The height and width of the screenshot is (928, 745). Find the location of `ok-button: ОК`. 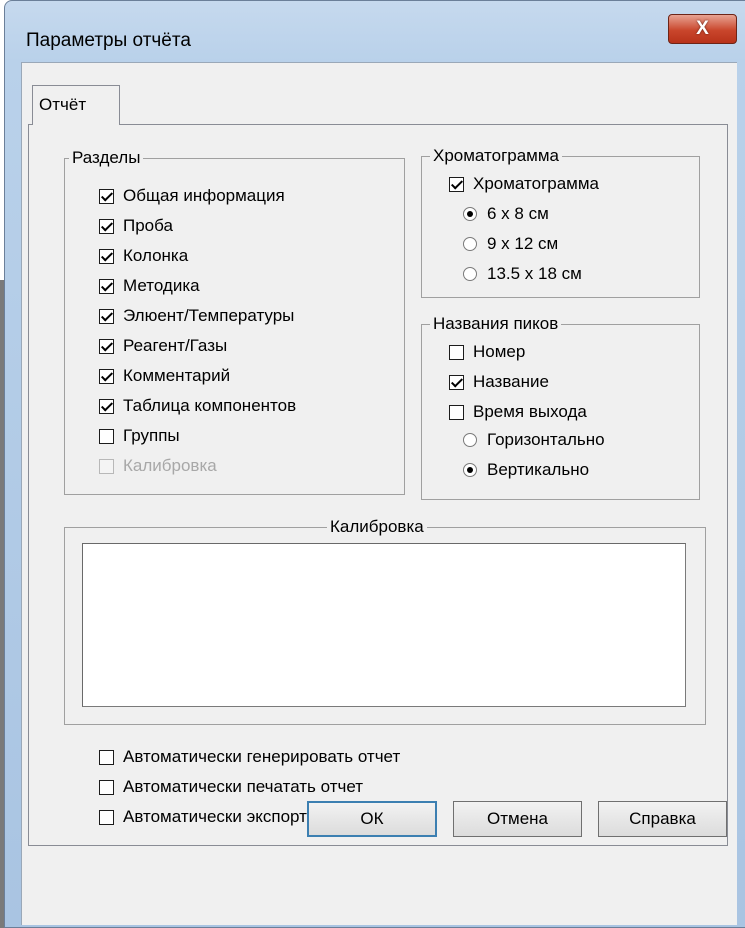

ok-button: ОК is located at coordinates (372, 819).